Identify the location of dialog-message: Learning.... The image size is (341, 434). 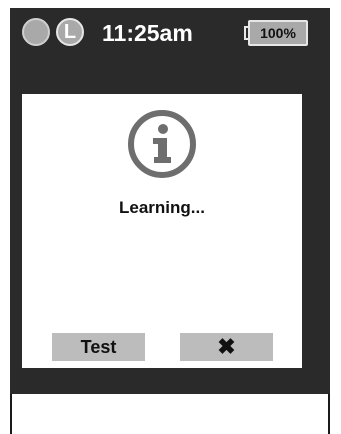
(162, 207).